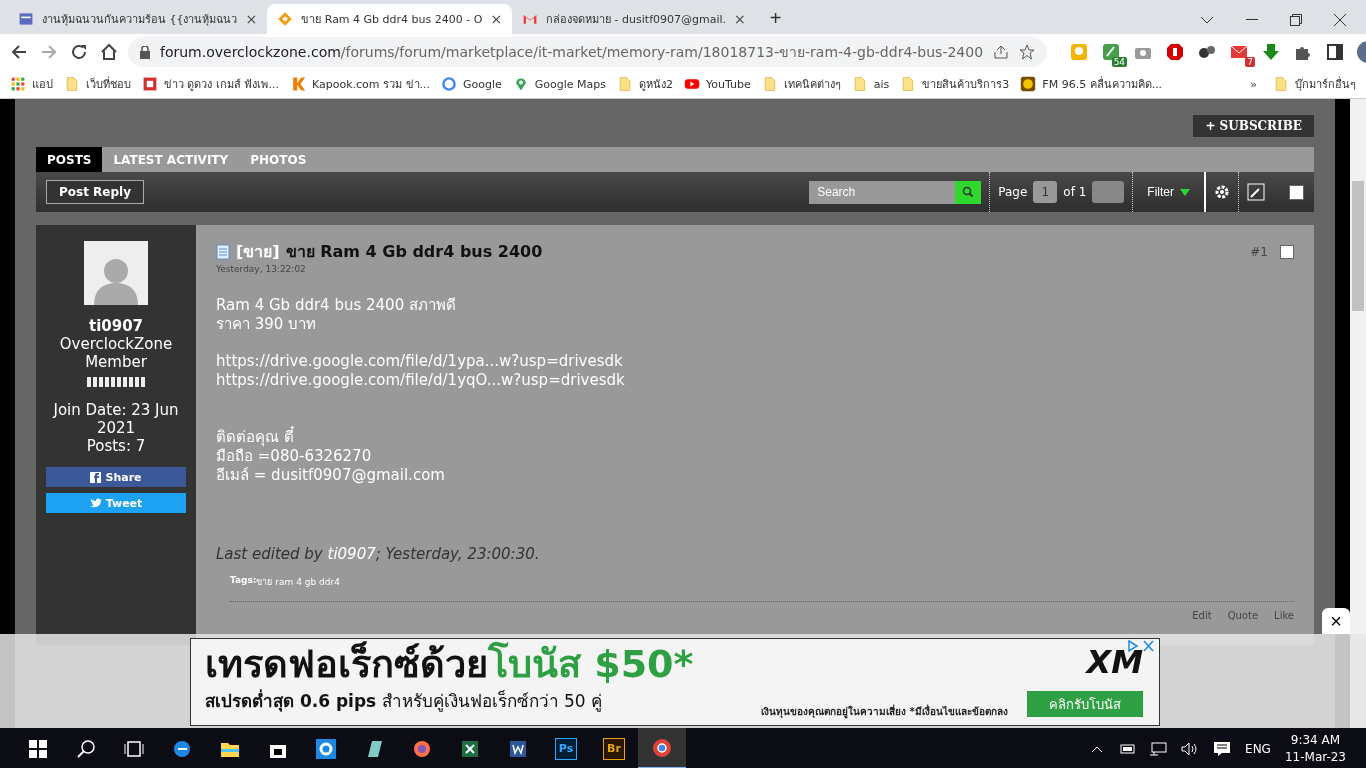  I want to click on address-bar: forum.overclockzone.com/forums/forum/marketplace/it-market/memory-ram/18018713-ขาย-ram-4-gb-ddr4-bus-2400, so click(588, 52).